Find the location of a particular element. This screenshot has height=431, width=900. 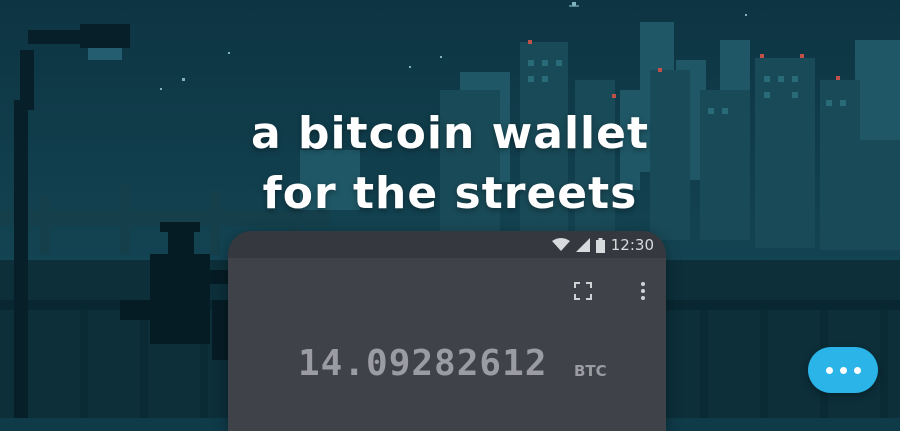

lamp-glow is located at coordinates (105, 54).